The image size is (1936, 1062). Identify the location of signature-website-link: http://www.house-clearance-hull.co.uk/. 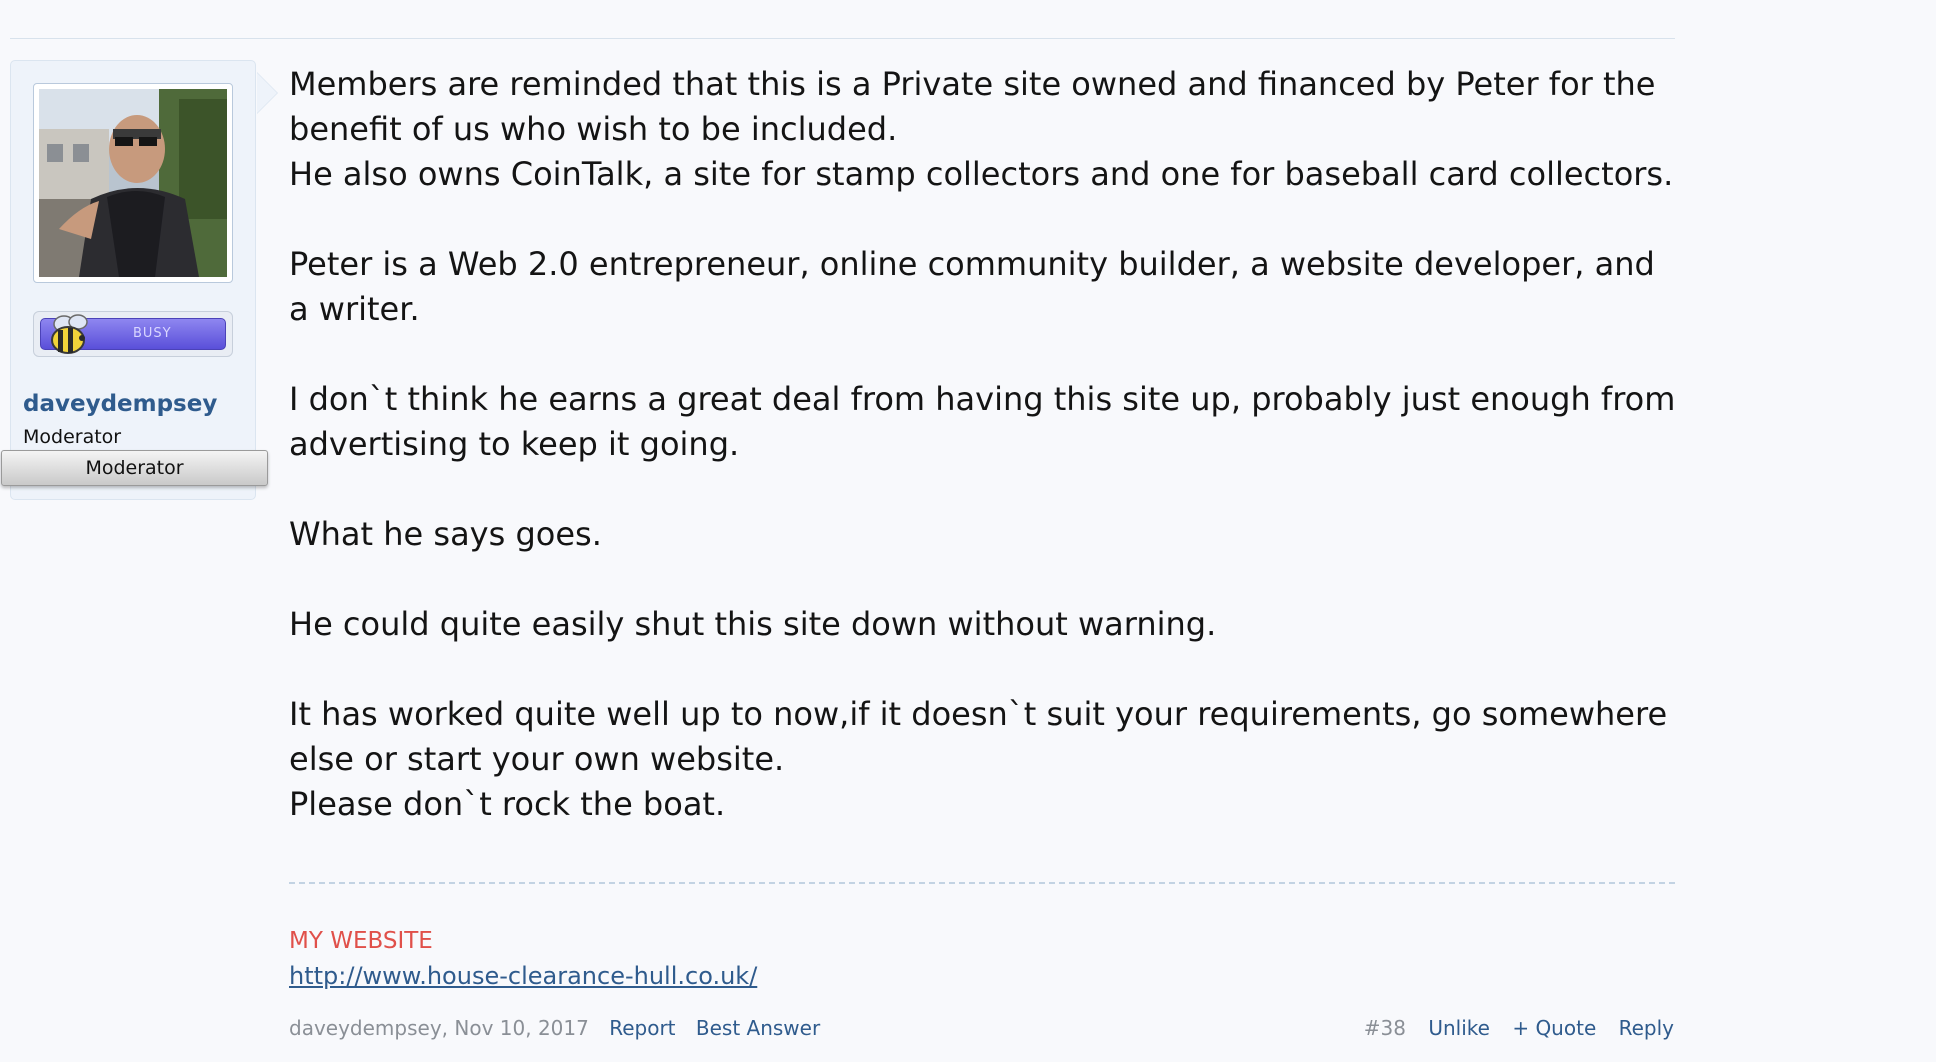
(523, 976).